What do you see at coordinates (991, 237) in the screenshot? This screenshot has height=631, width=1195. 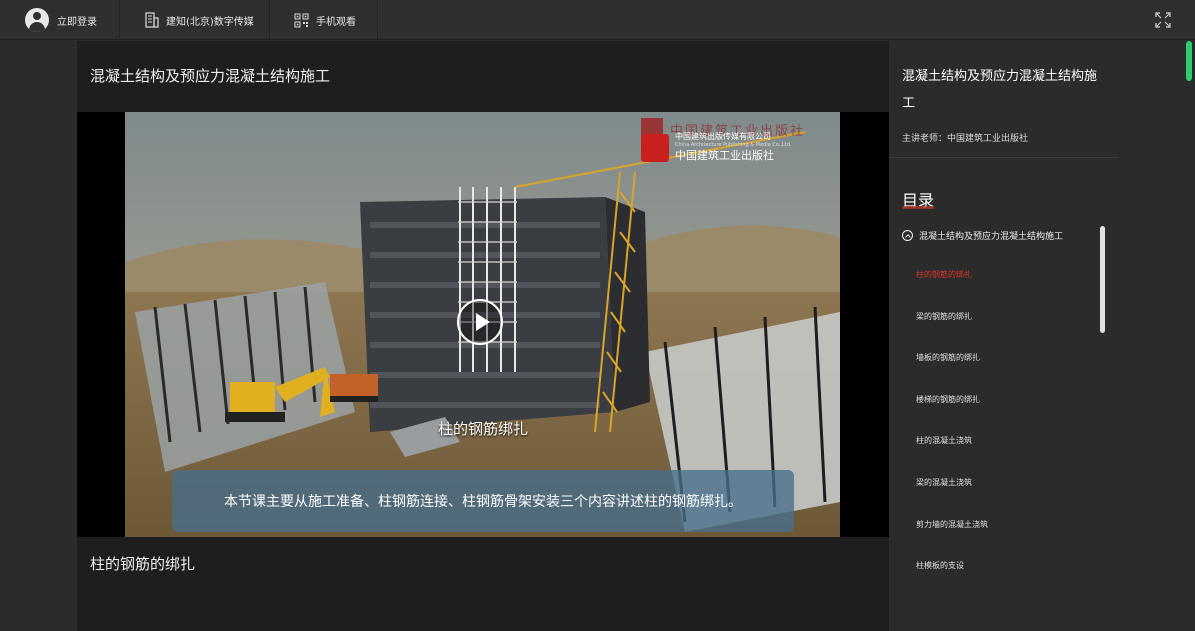 I see `toc-chapter-label: 混凝土结构及预应力混凝土结构施工` at bounding box center [991, 237].